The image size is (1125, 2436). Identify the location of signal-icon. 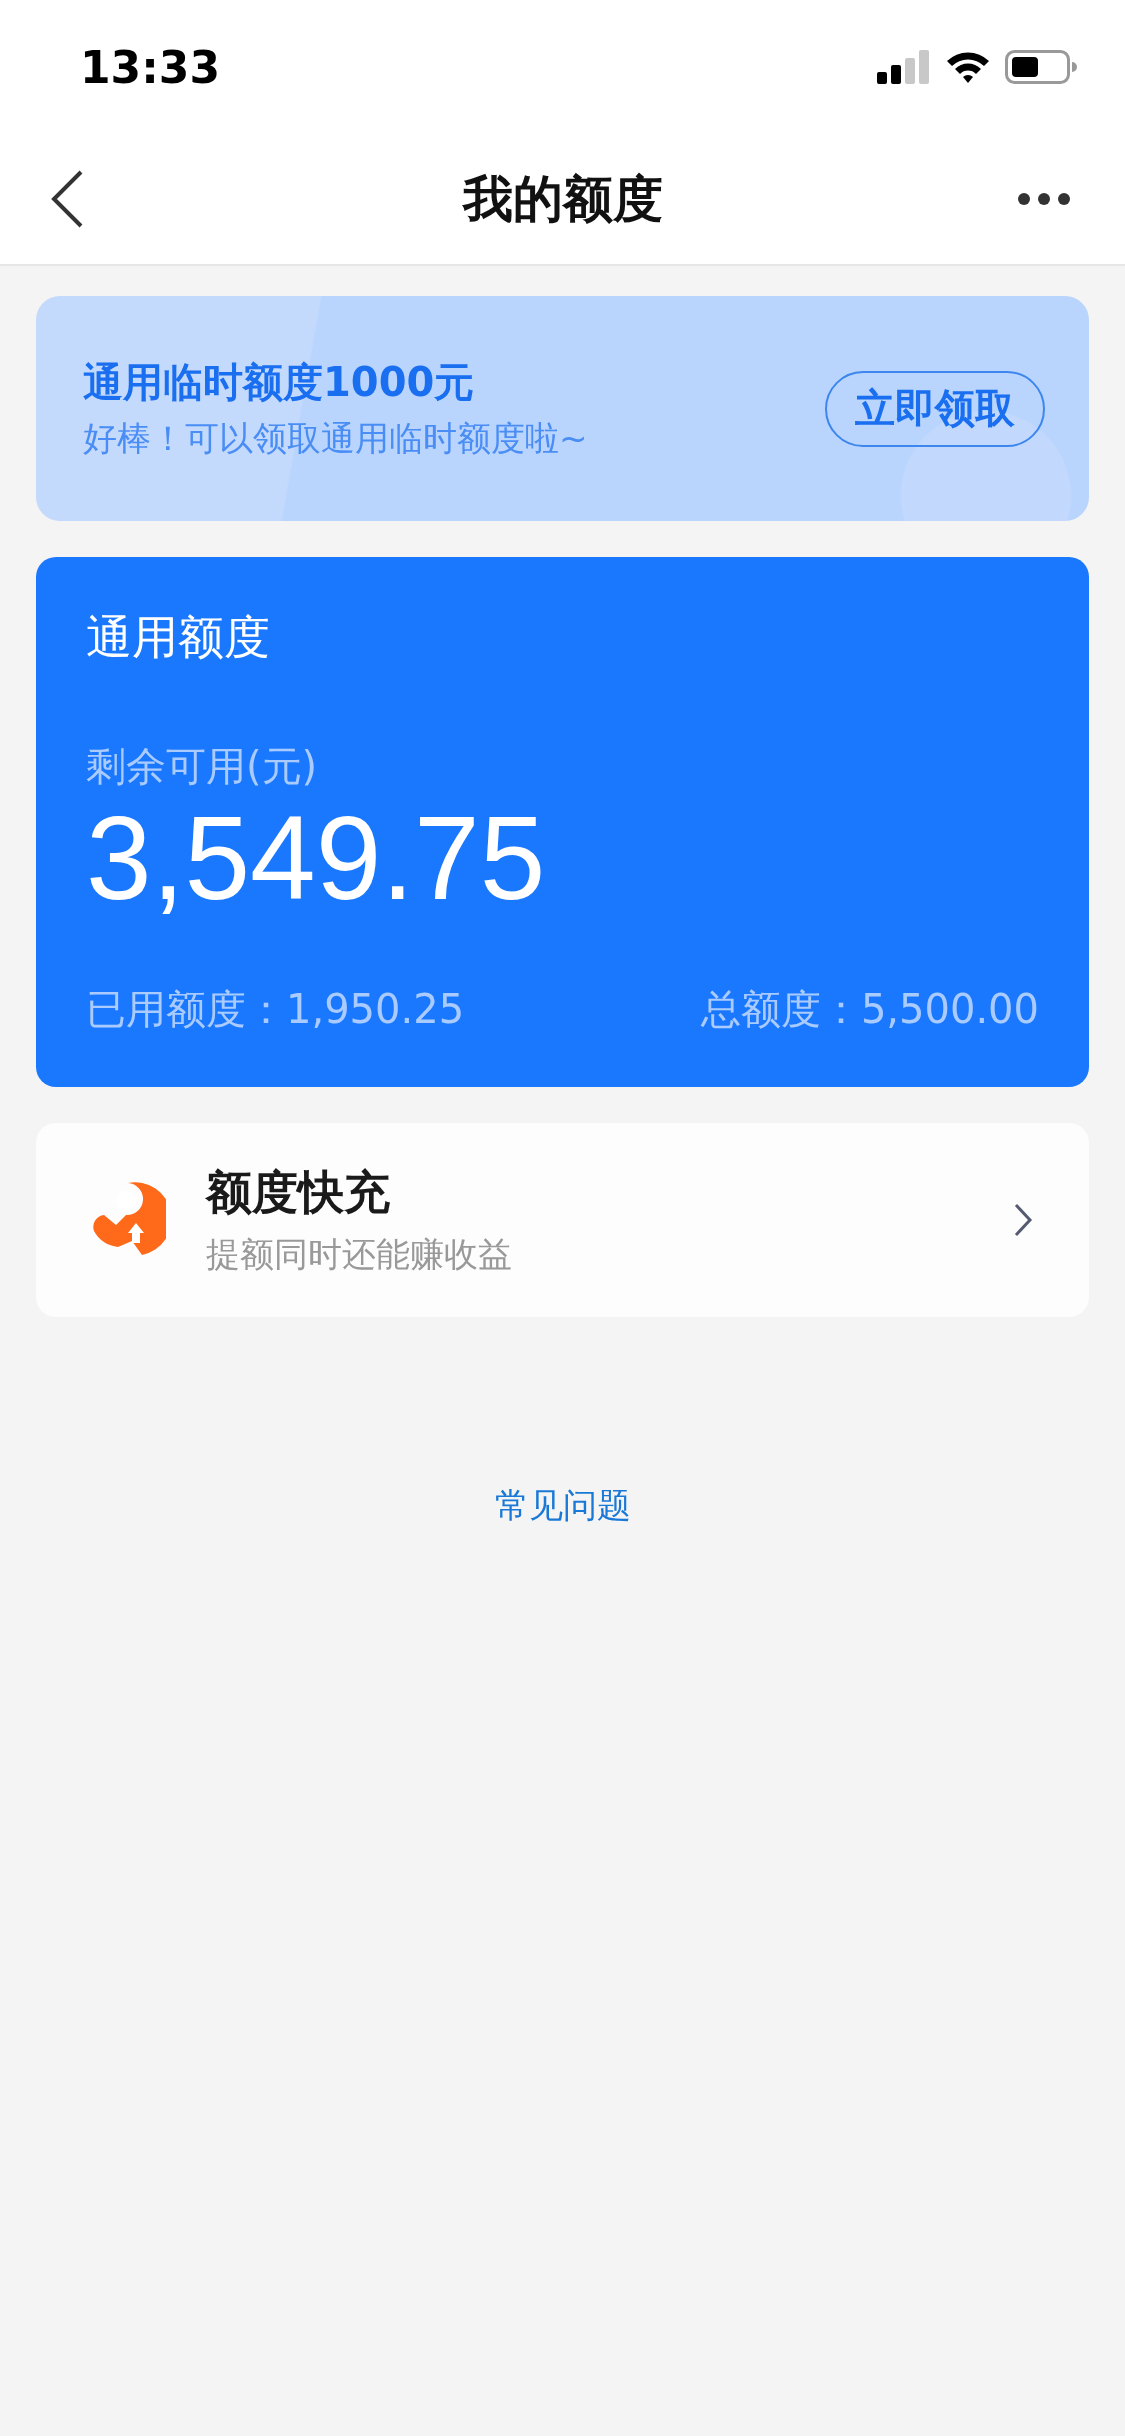
(904, 67).